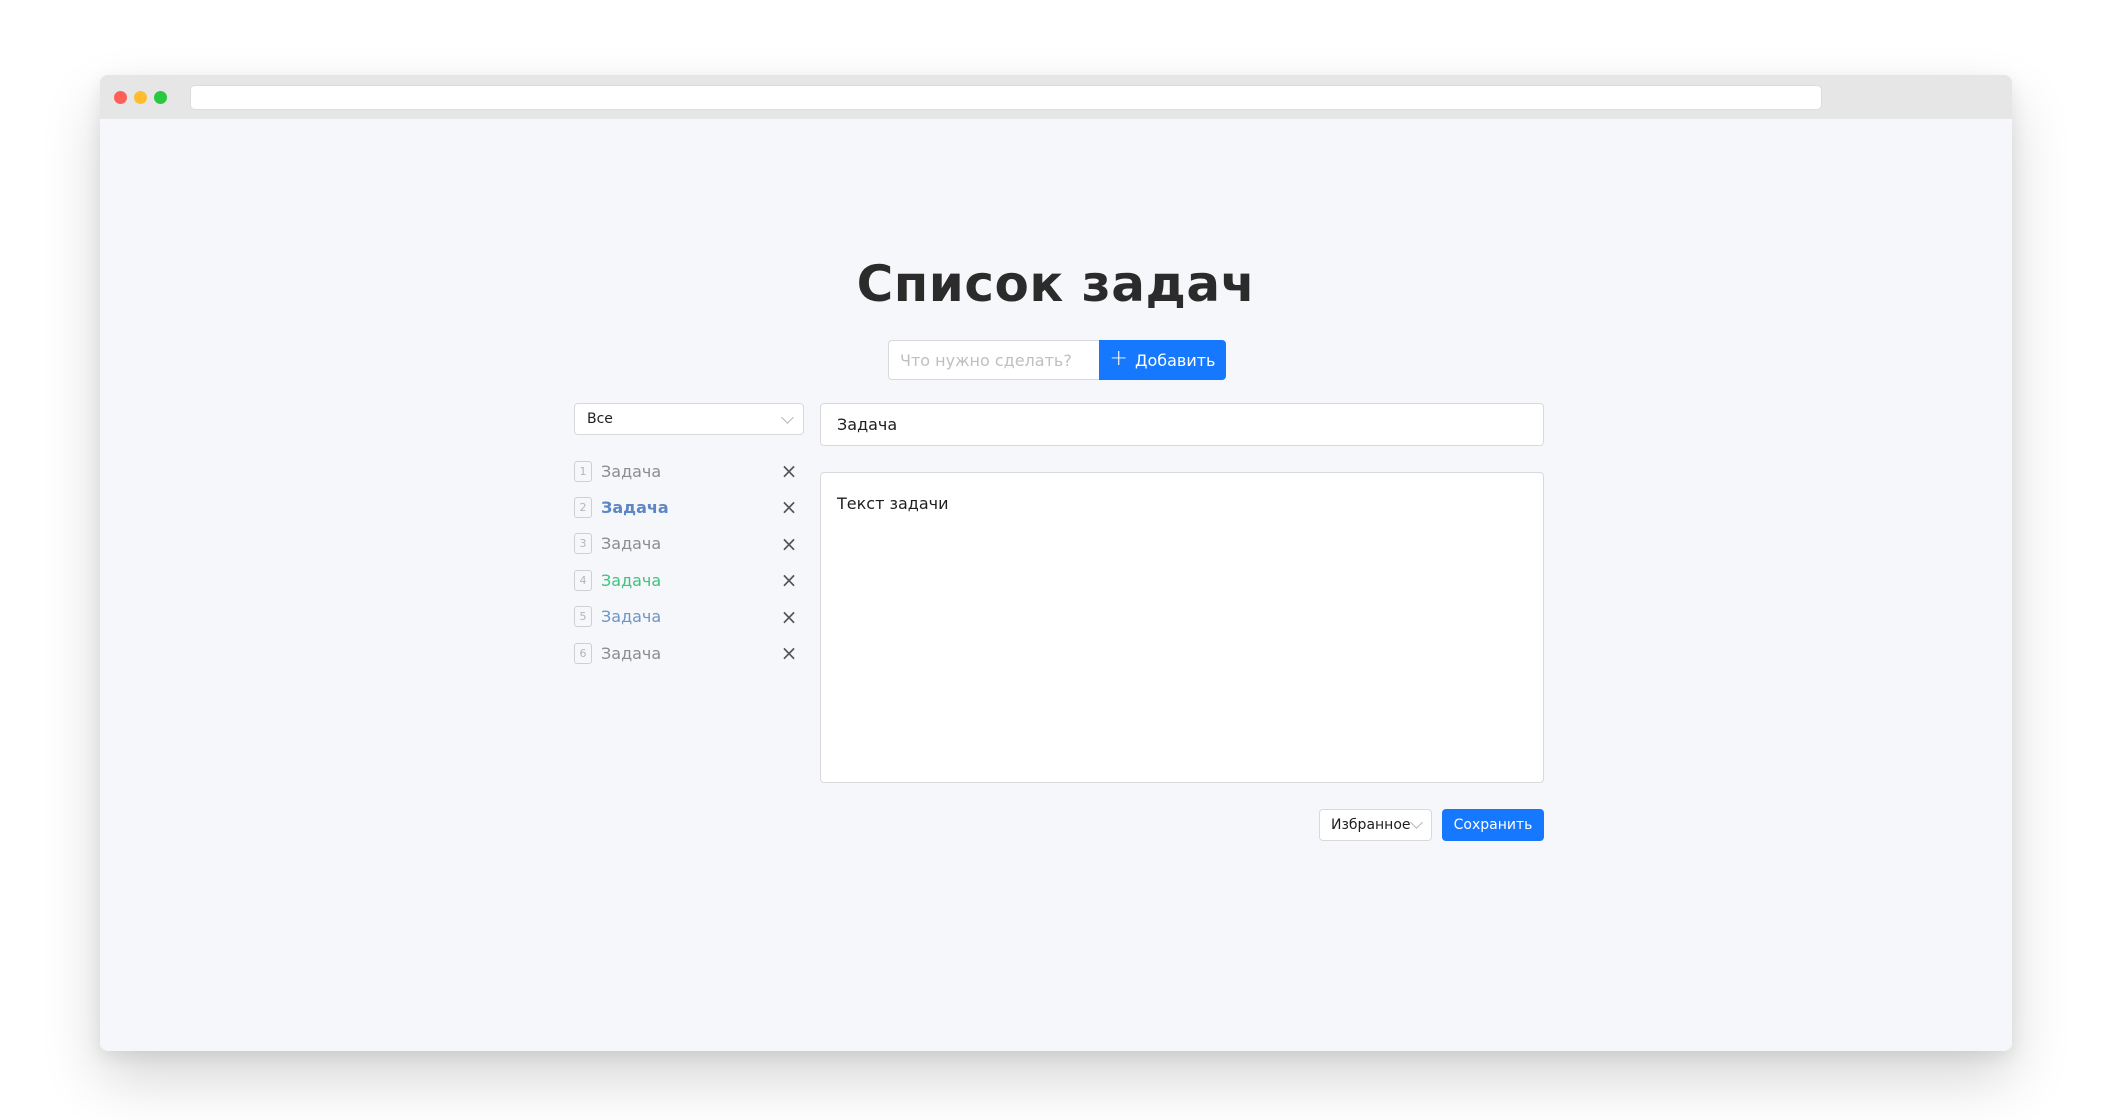 The height and width of the screenshot is (1120, 2103). What do you see at coordinates (689, 653) in the screenshot?
I see `task-item: 6 Задача ×` at bounding box center [689, 653].